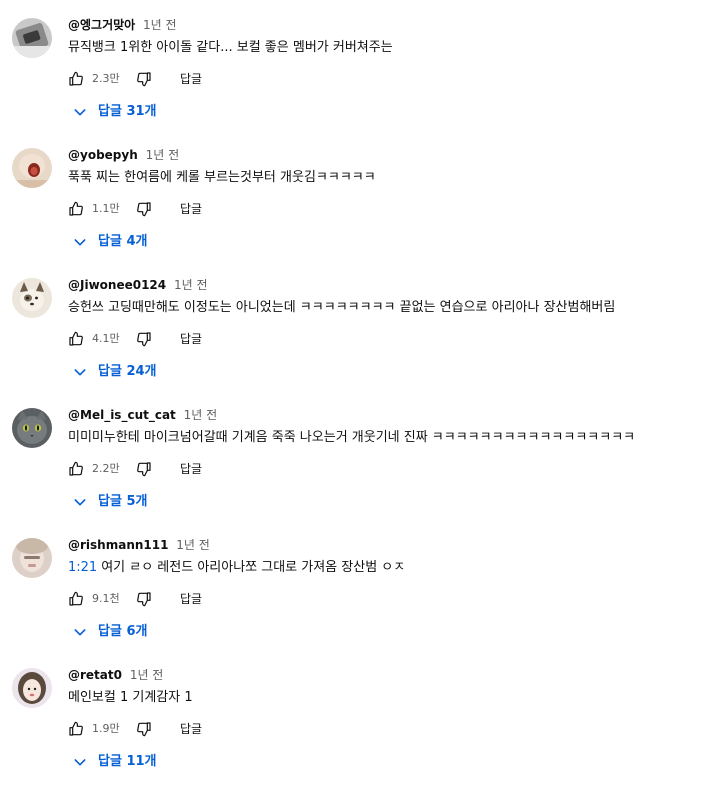 The image size is (706, 790). What do you see at coordinates (218, 469) in the screenshot?
I see `comment-actions: 2.2만 답글` at bounding box center [218, 469].